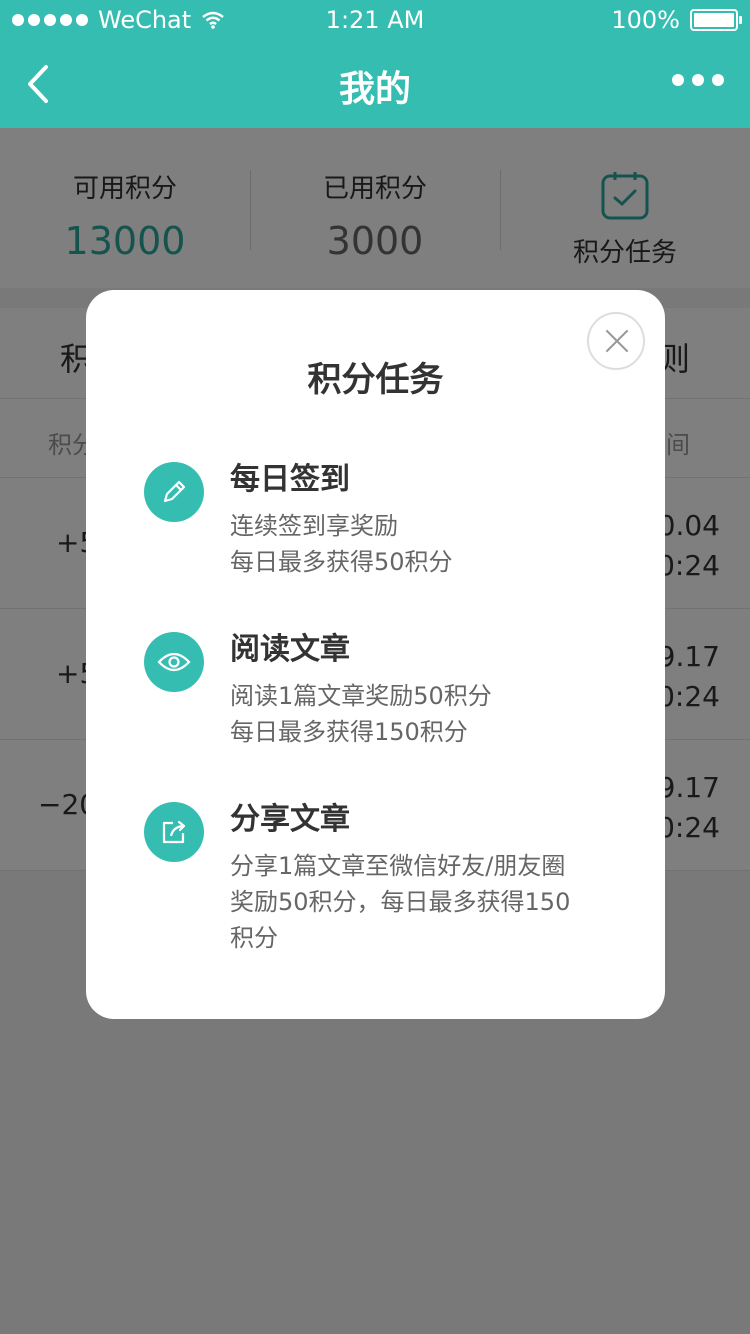  I want to click on nav-bar: 我的, so click(375, 84).